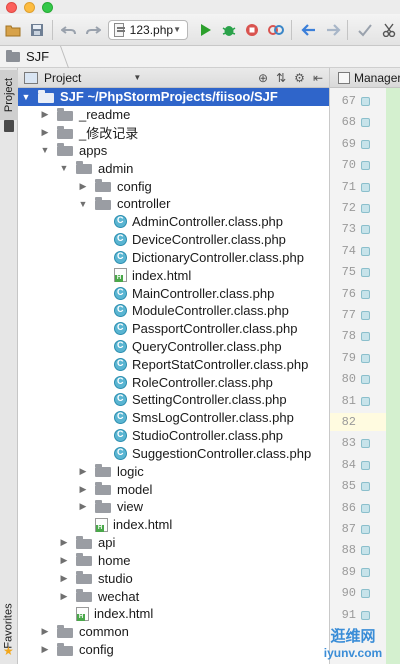  I want to click on tree-row: AdminController.class.php, so click(173, 222).